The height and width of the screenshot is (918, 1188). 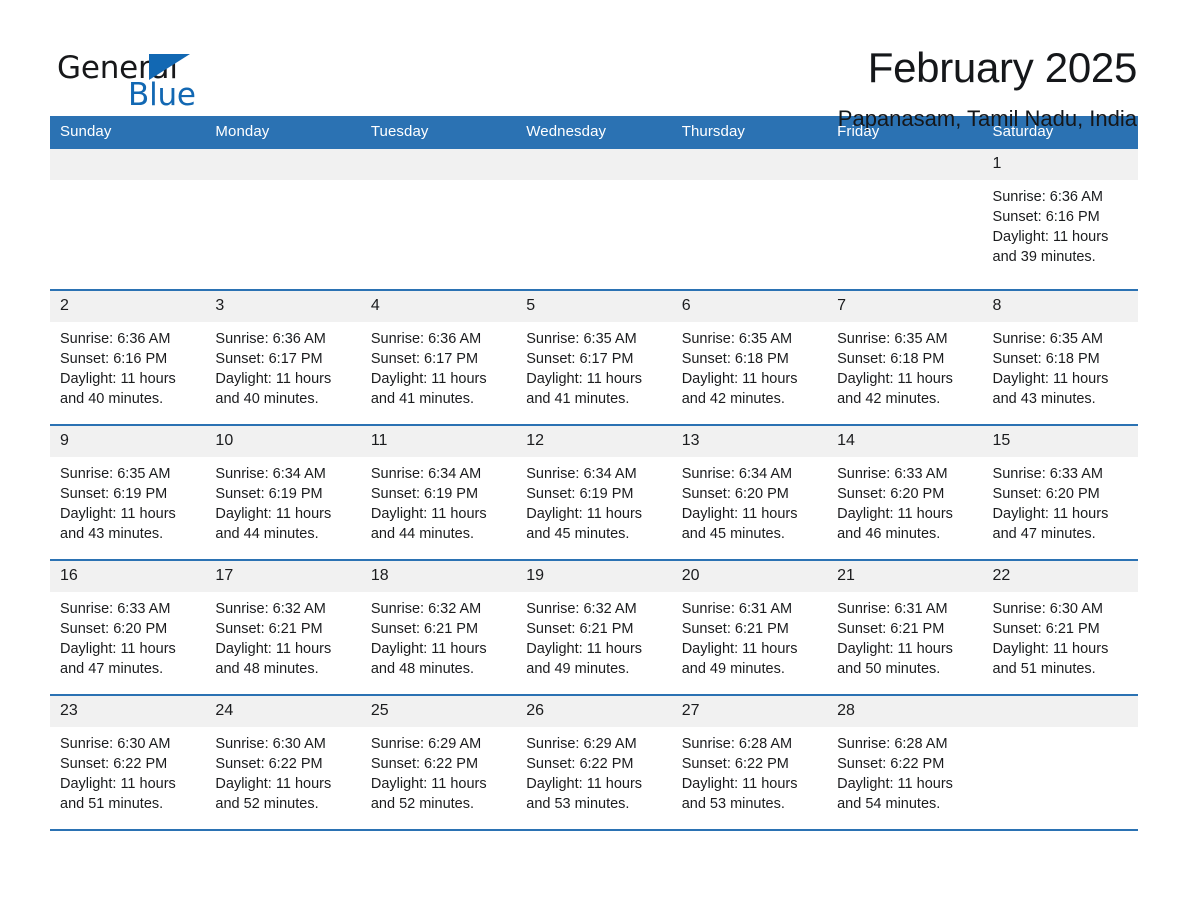 I want to click on sunrise-text: Sunrise: 6:35 AM, so click(x=737, y=339).